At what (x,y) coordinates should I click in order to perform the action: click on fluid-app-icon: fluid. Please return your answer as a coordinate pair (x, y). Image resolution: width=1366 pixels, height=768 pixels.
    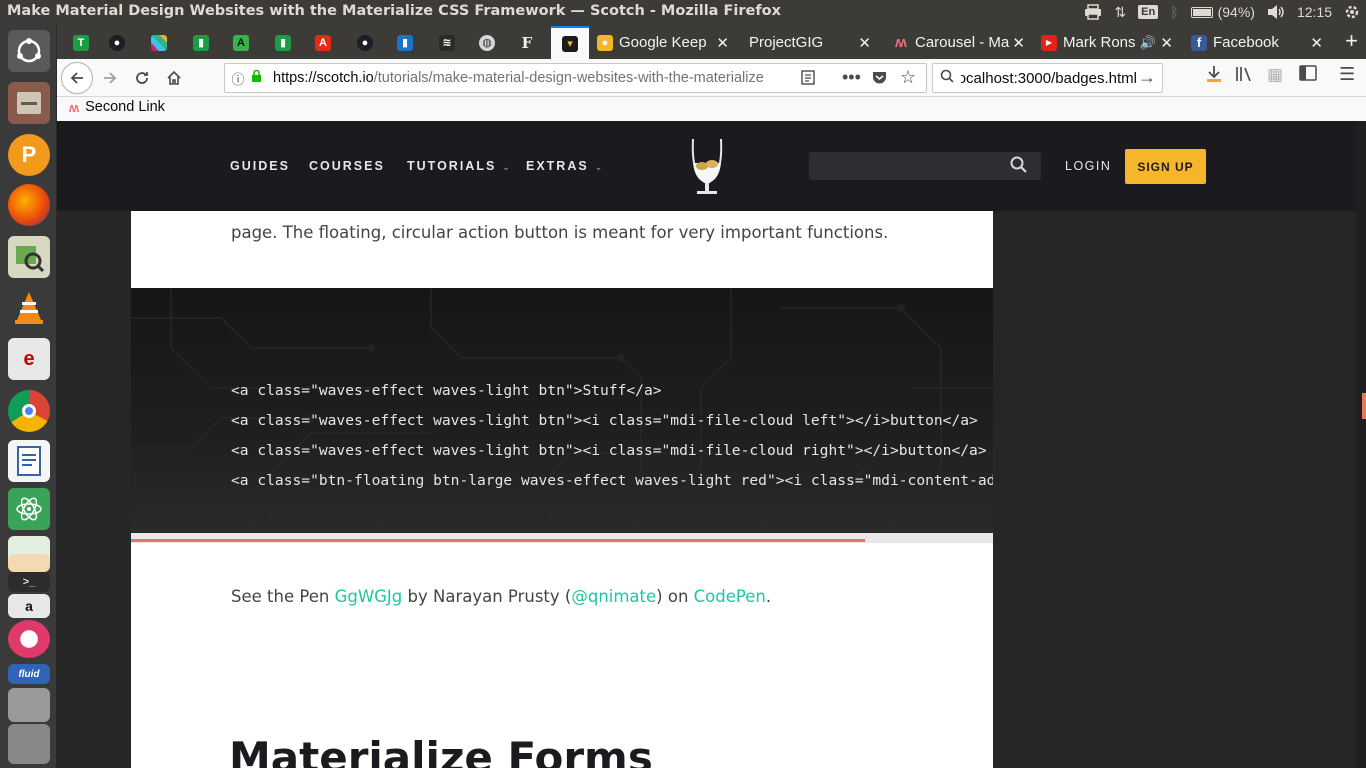
    Looking at the image, I should click on (29, 674).